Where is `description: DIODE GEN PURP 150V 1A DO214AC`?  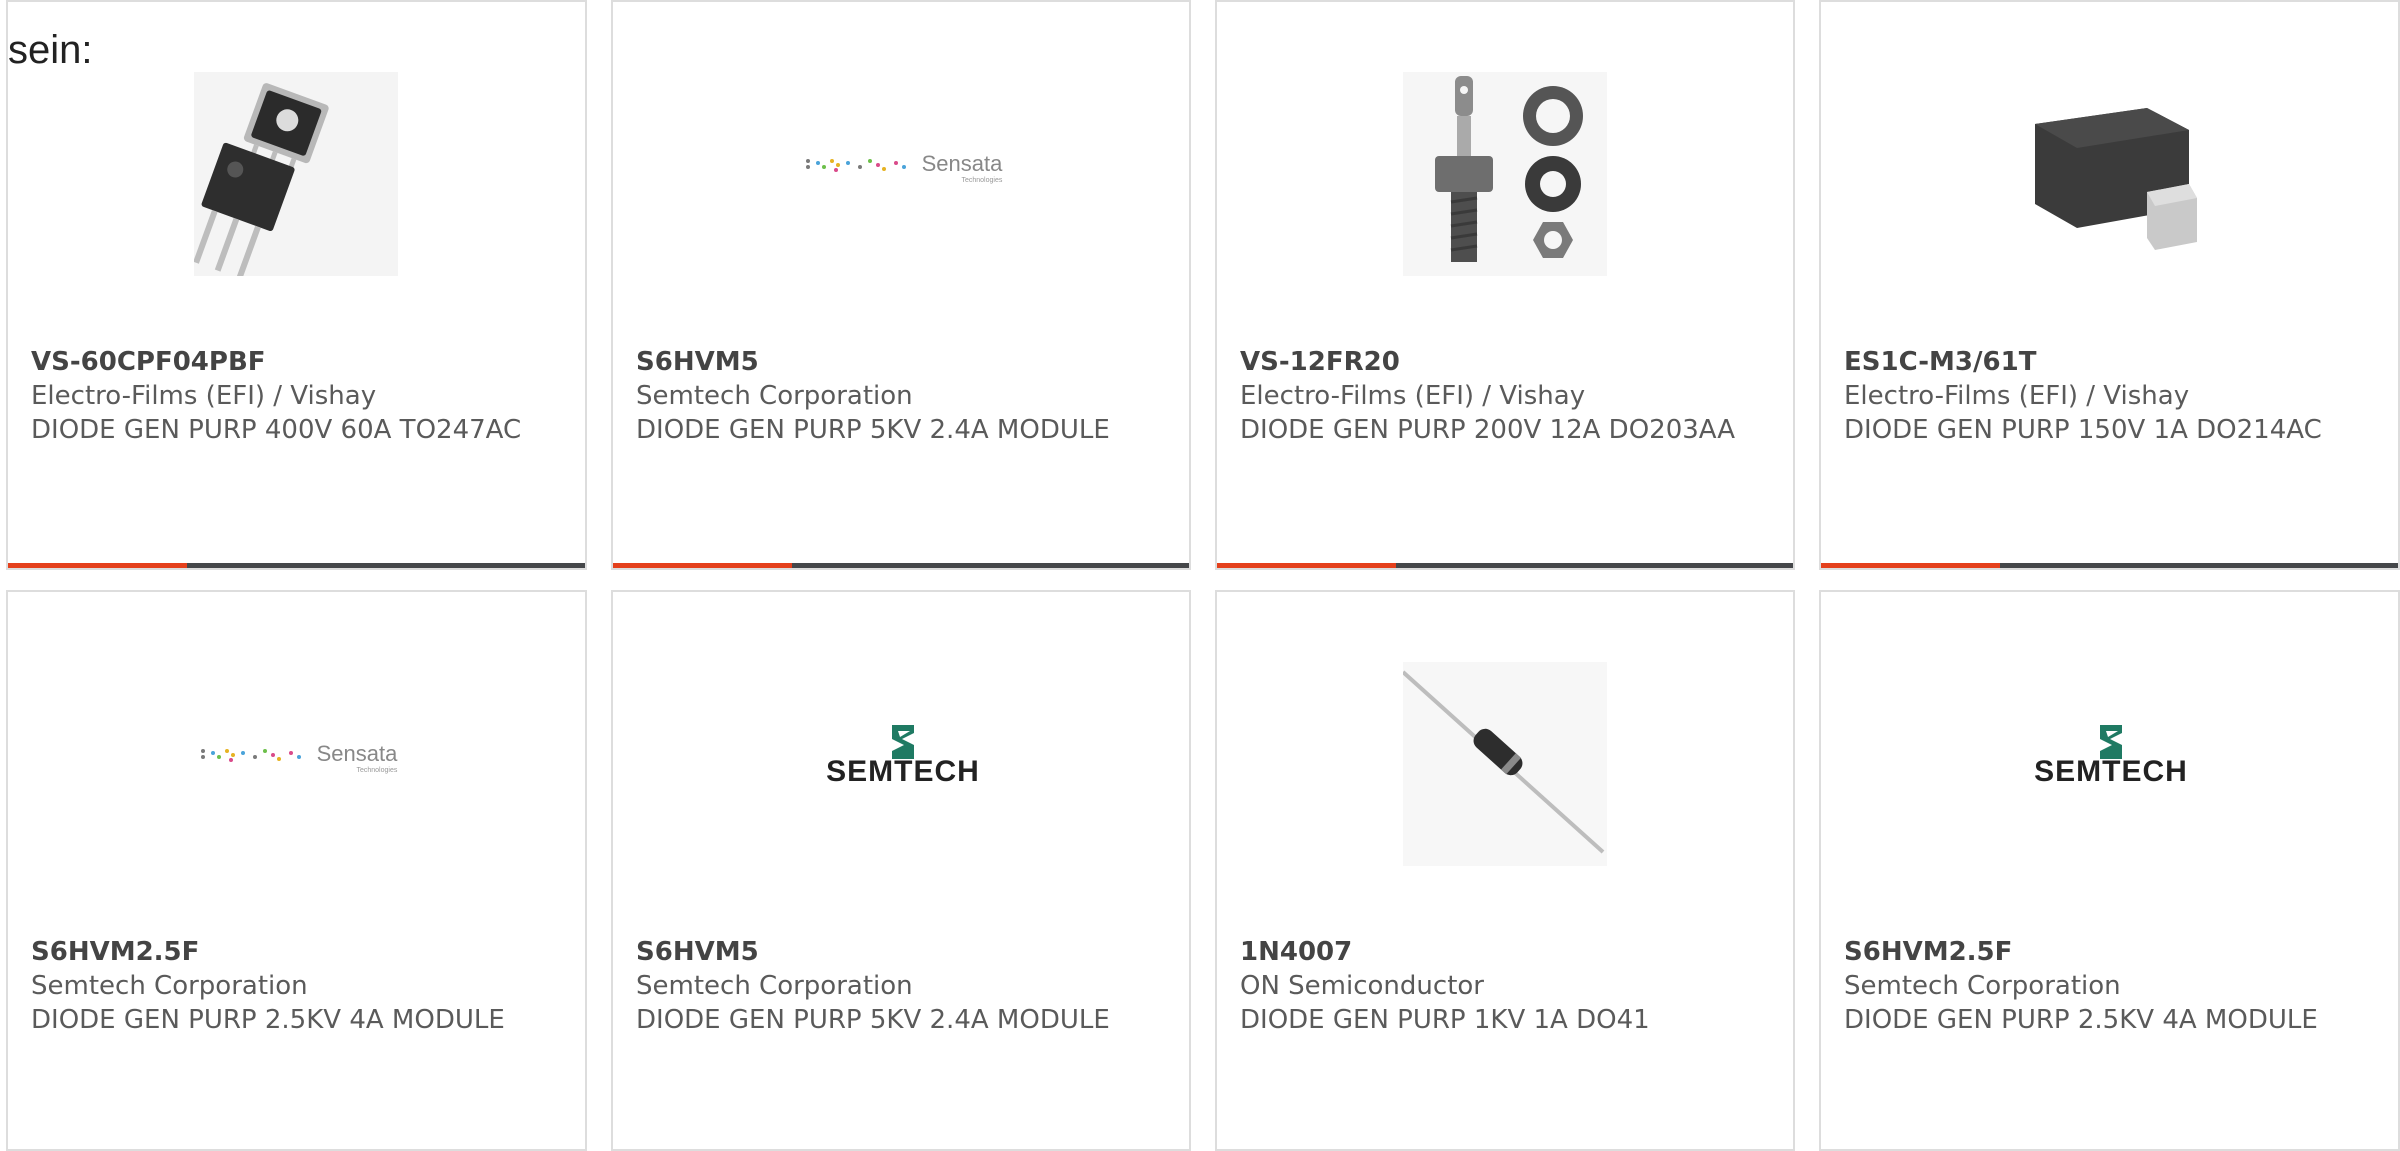 description: DIODE GEN PURP 150V 1A DO214AC is located at coordinates (2083, 430).